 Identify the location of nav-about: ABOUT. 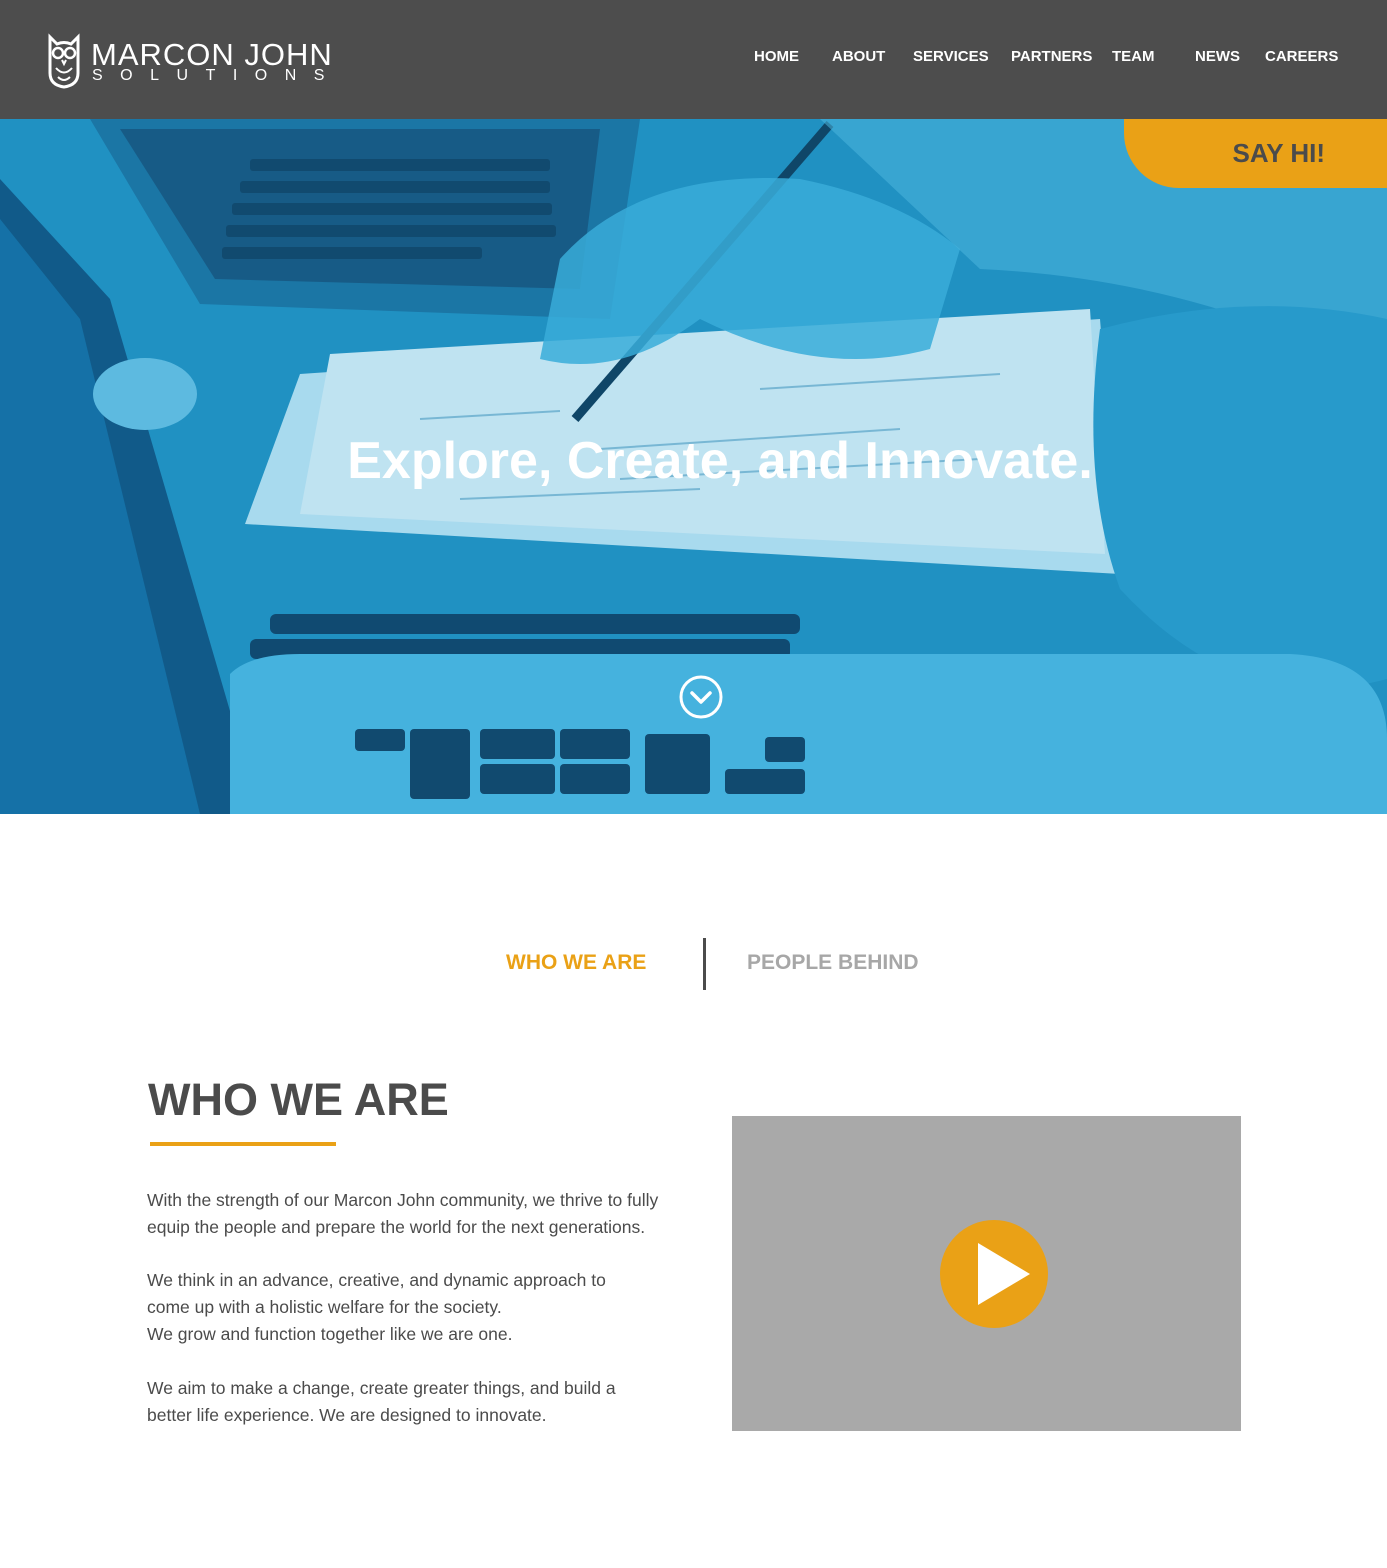
(858, 56).